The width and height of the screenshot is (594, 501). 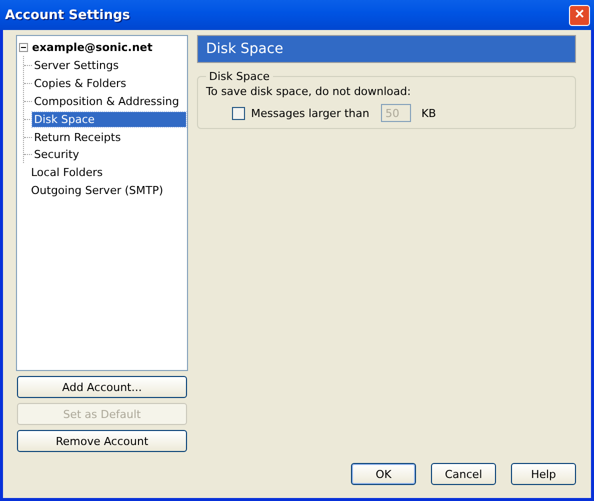 What do you see at coordinates (102, 441) in the screenshot?
I see `account-button: Remove Account` at bounding box center [102, 441].